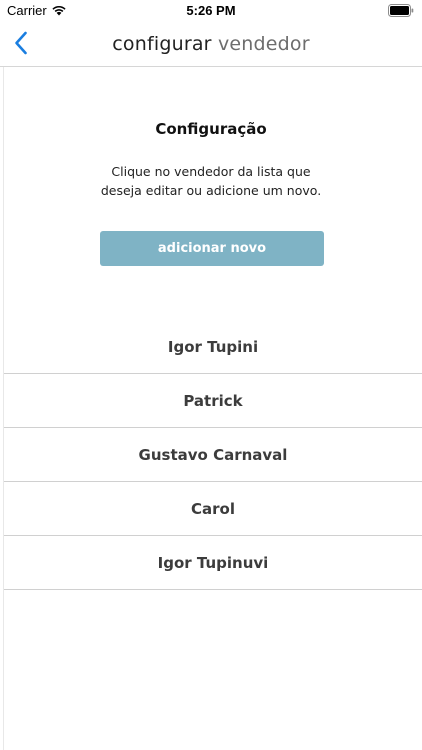  I want to click on page-title-primary: configurar, so click(162, 44).